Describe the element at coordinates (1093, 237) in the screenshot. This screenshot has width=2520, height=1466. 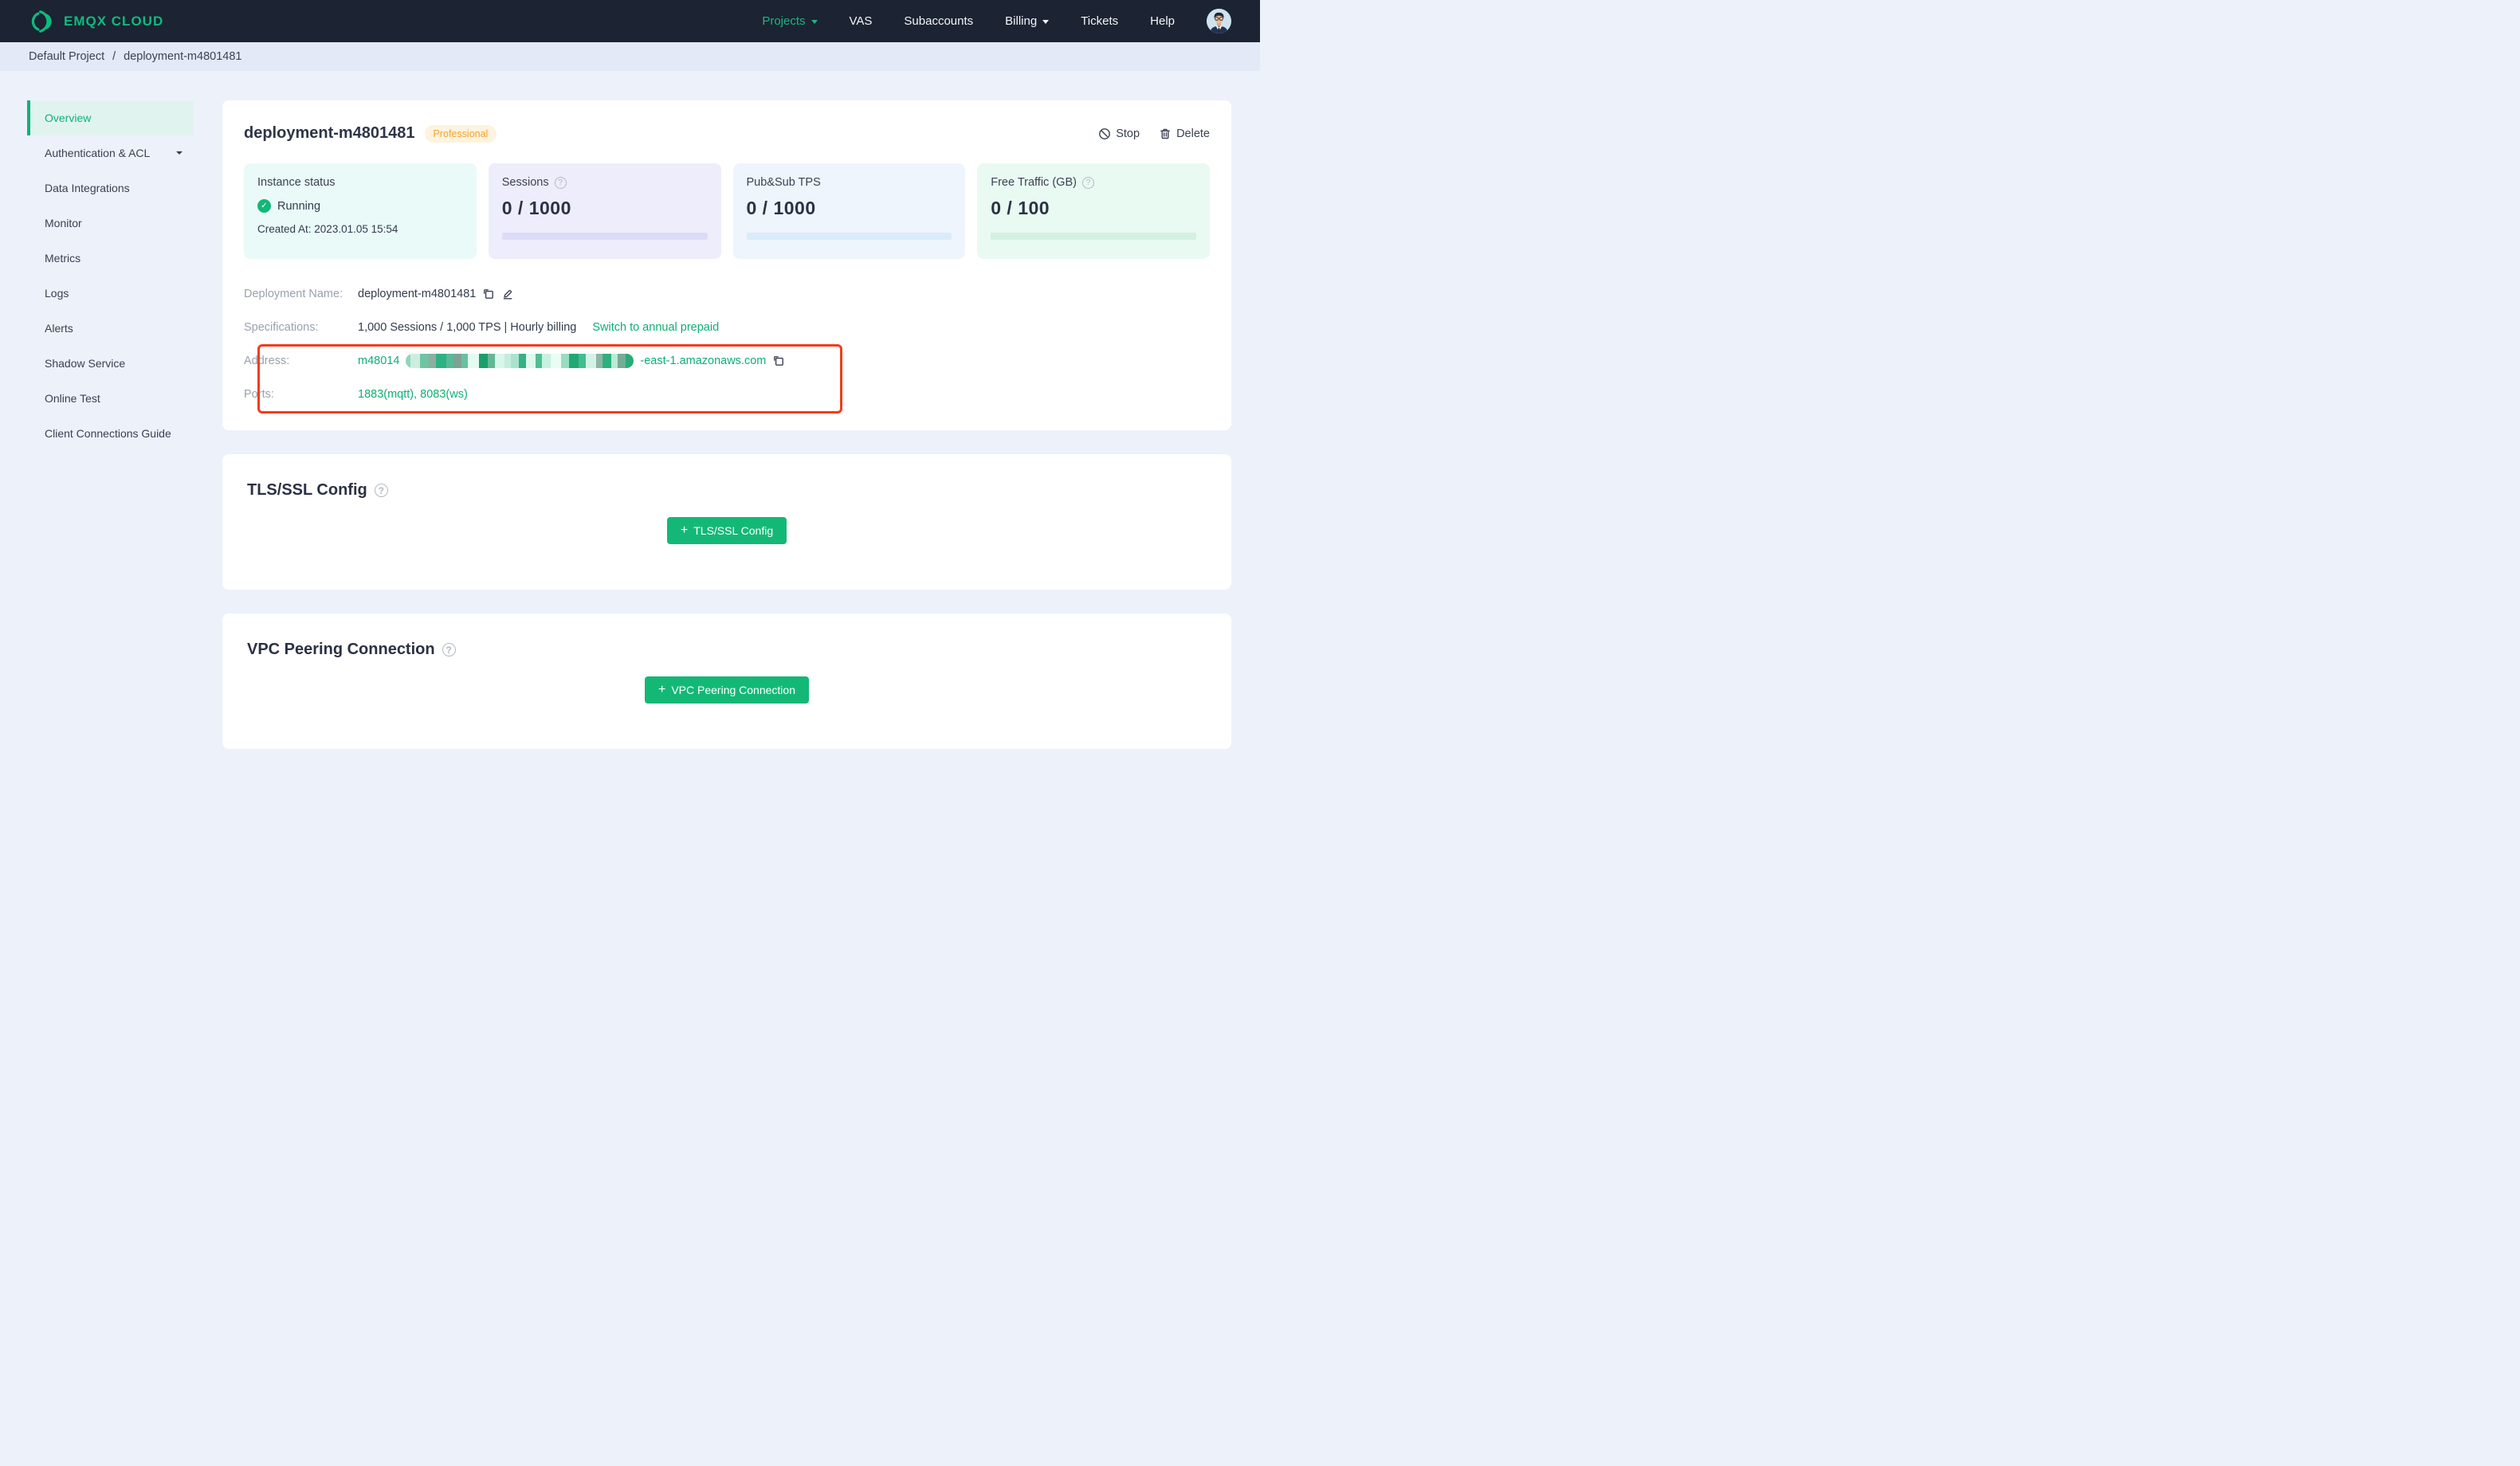
I see `free-traffic-progress-bar` at that location.